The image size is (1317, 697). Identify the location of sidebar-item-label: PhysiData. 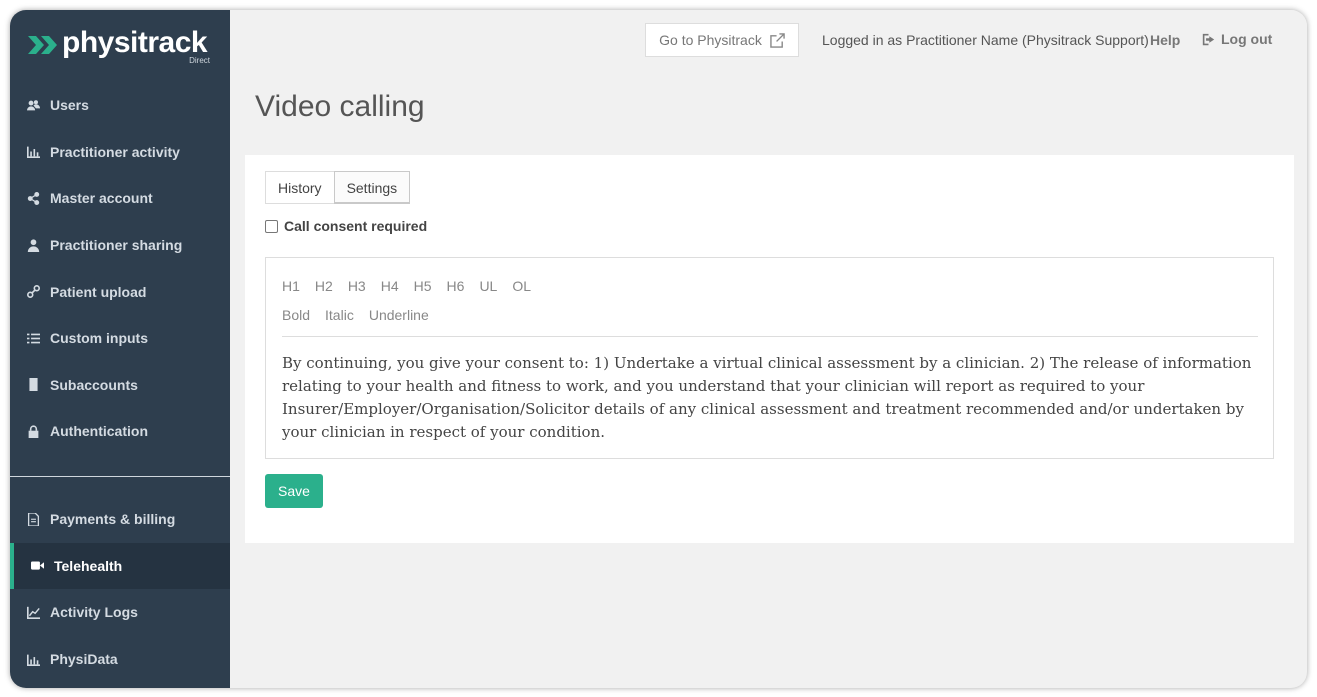
(84, 659).